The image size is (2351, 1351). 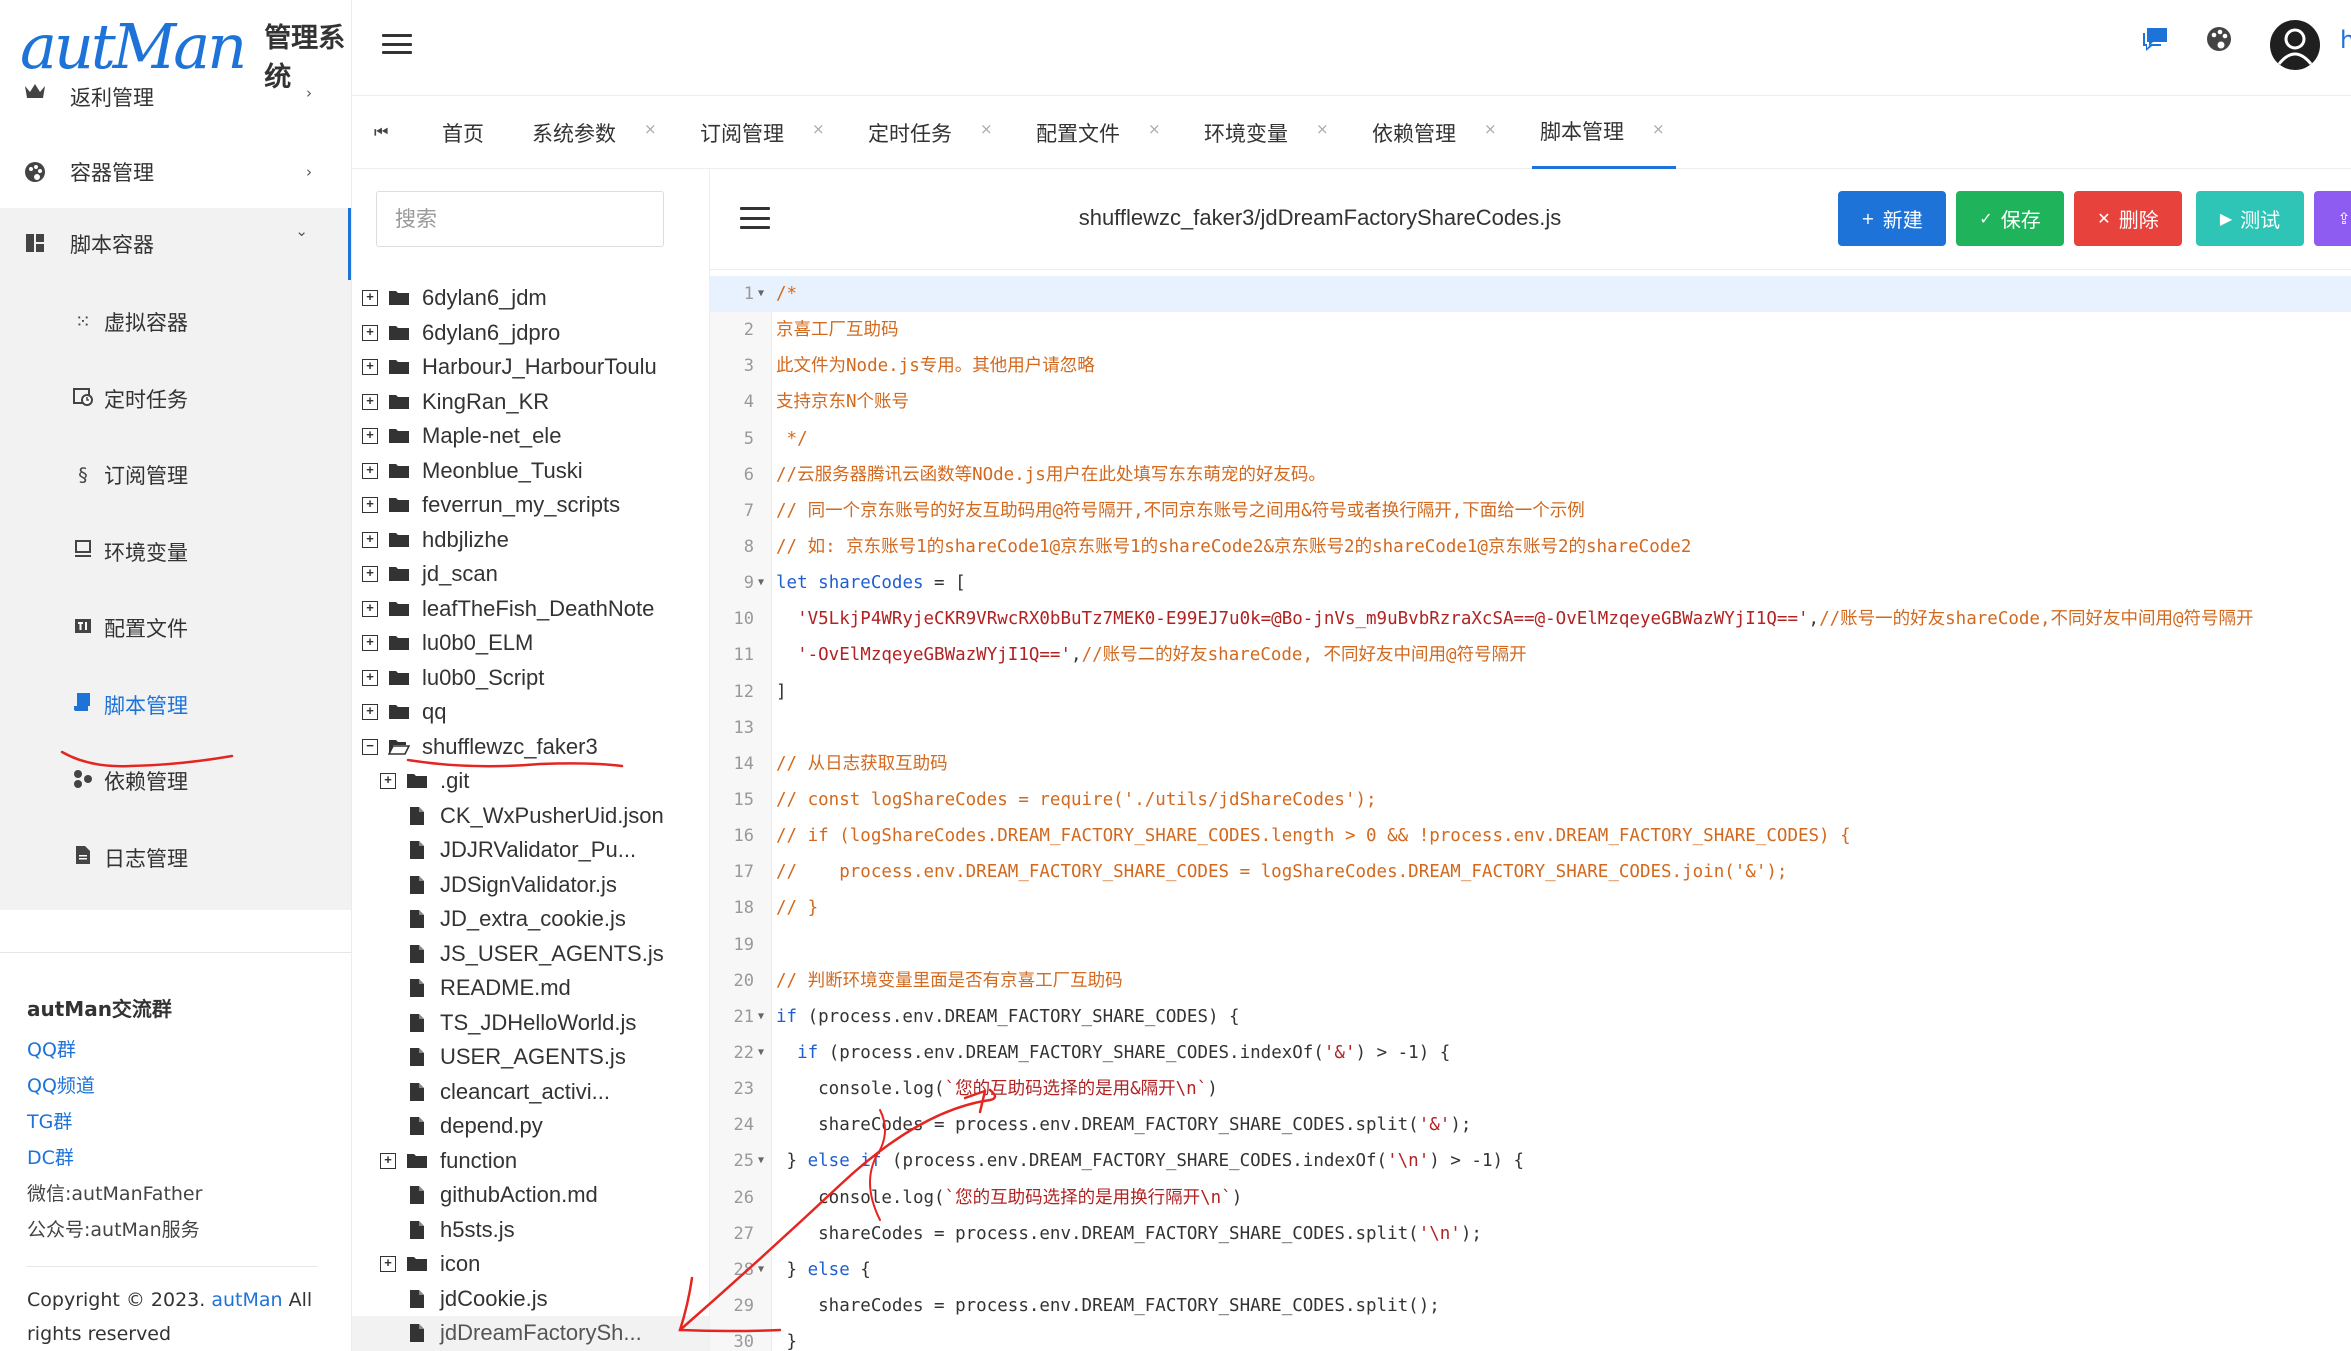 I want to click on tree-folder: +6dylan6_jdpro, so click(x=530, y=333).